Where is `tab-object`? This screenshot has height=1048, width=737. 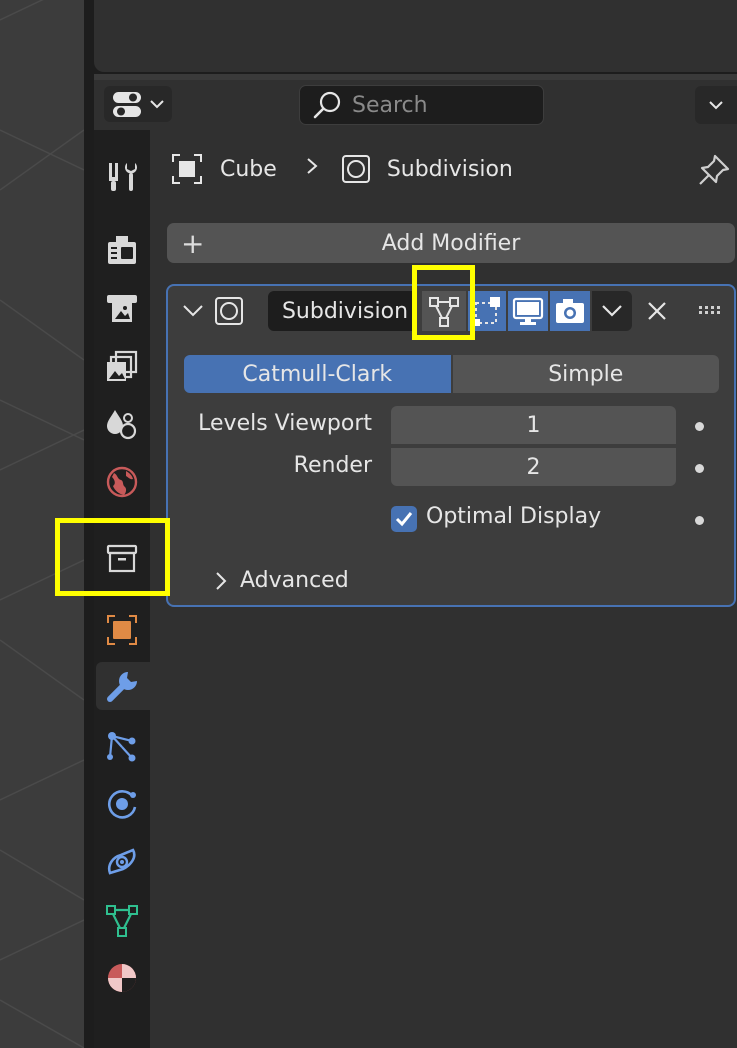 tab-object is located at coordinates (122, 630).